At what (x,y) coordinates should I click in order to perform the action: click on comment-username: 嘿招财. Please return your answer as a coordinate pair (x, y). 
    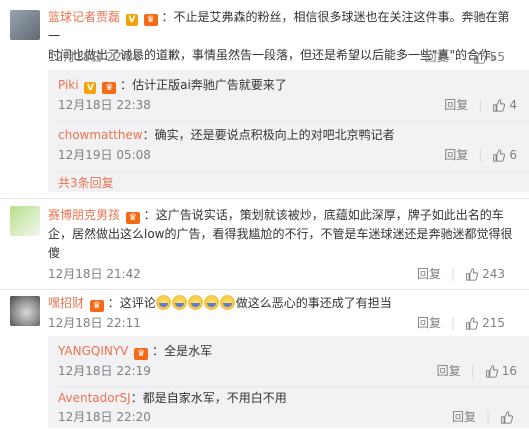
    Looking at the image, I should click on (66, 303).